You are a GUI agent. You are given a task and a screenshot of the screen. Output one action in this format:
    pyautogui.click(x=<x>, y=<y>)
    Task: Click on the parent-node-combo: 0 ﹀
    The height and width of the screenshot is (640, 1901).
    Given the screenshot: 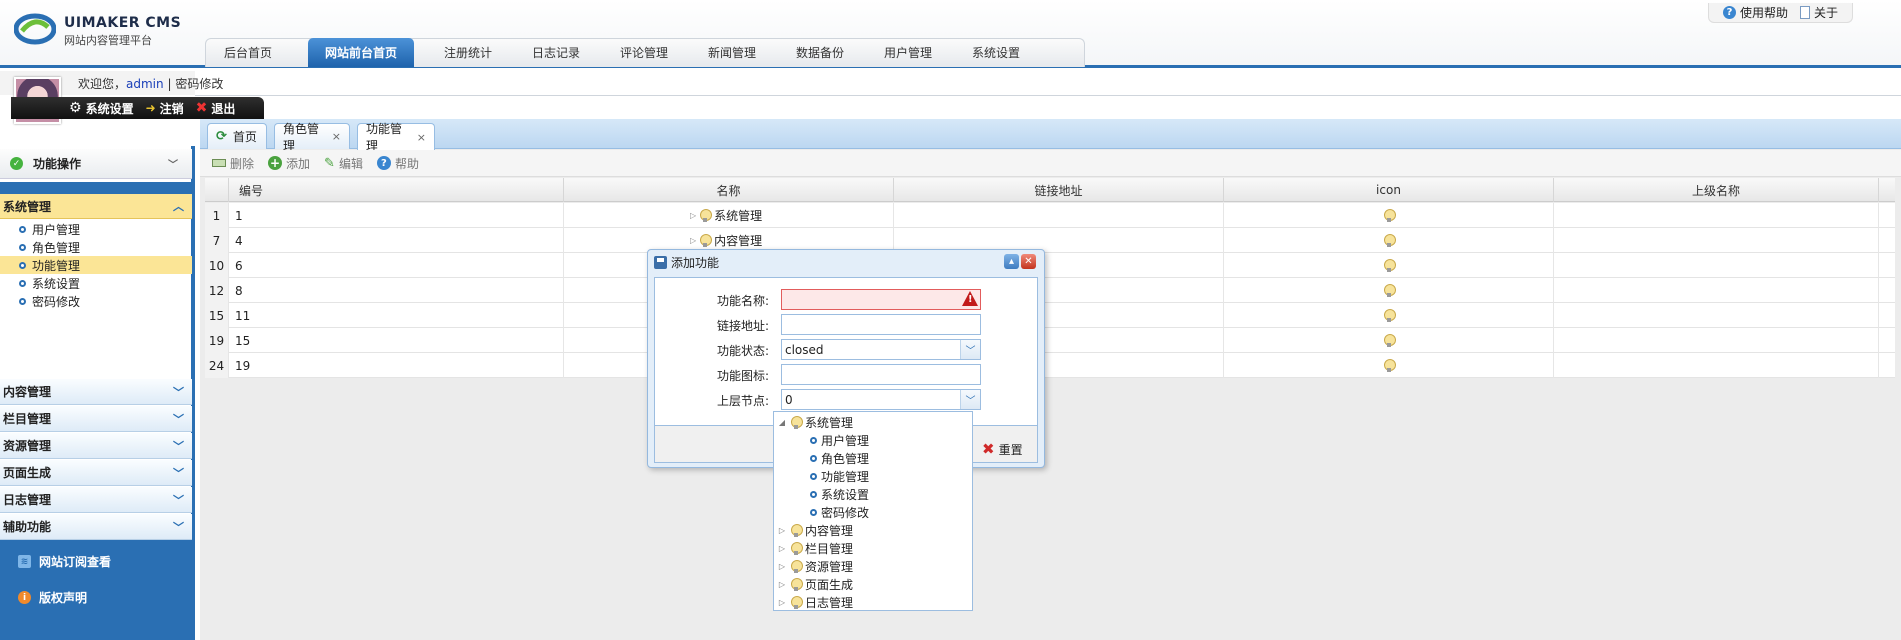 What is the action you would take?
    pyautogui.click(x=881, y=399)
    